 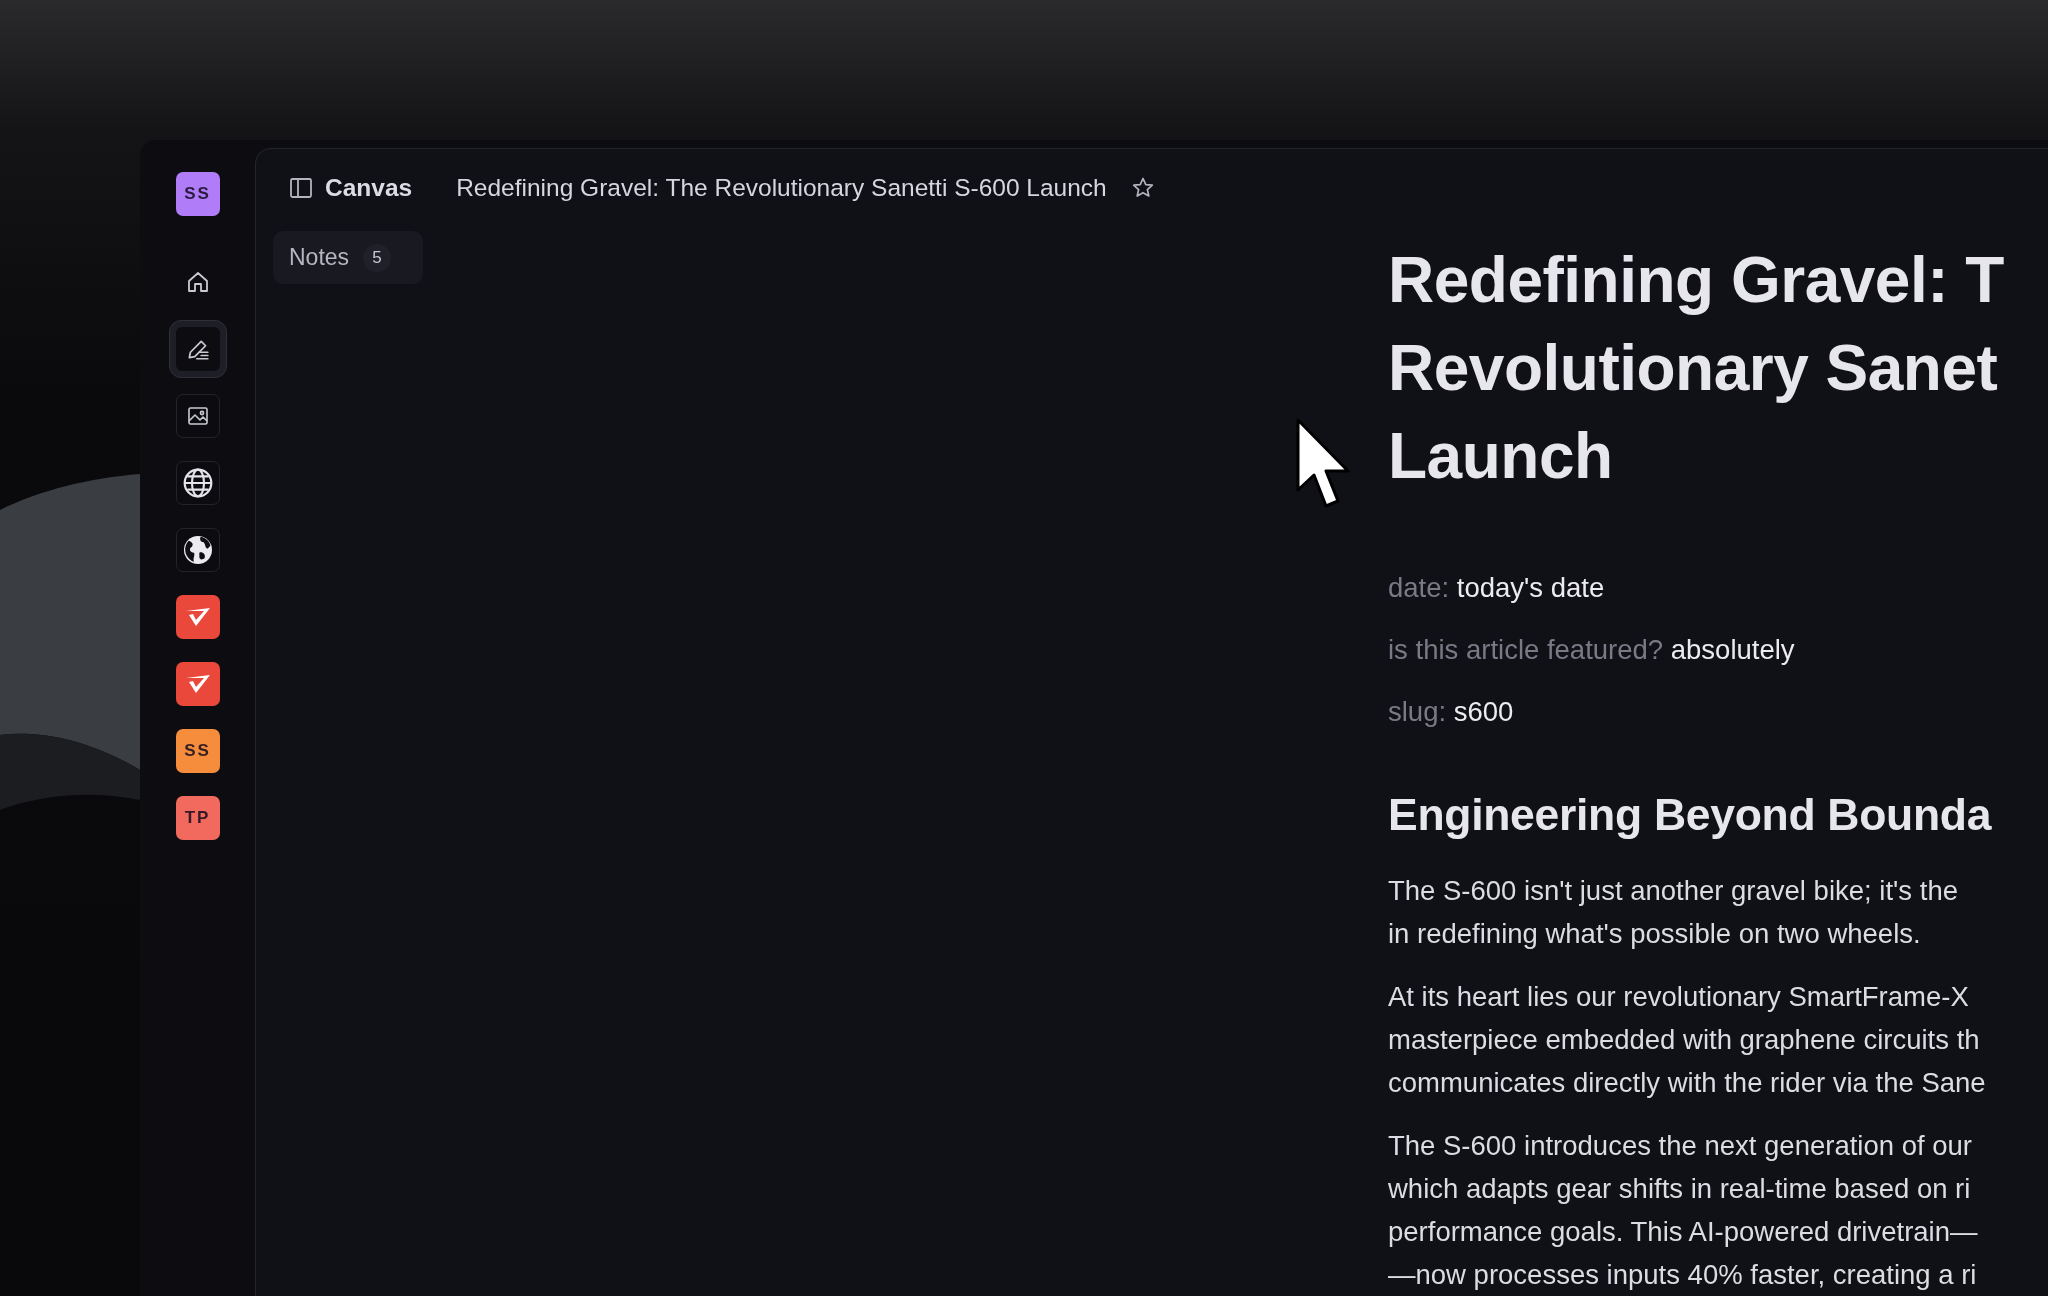 I want to click on article-title-line: Redefining Gravel: T, so click(x=1696, y=280).